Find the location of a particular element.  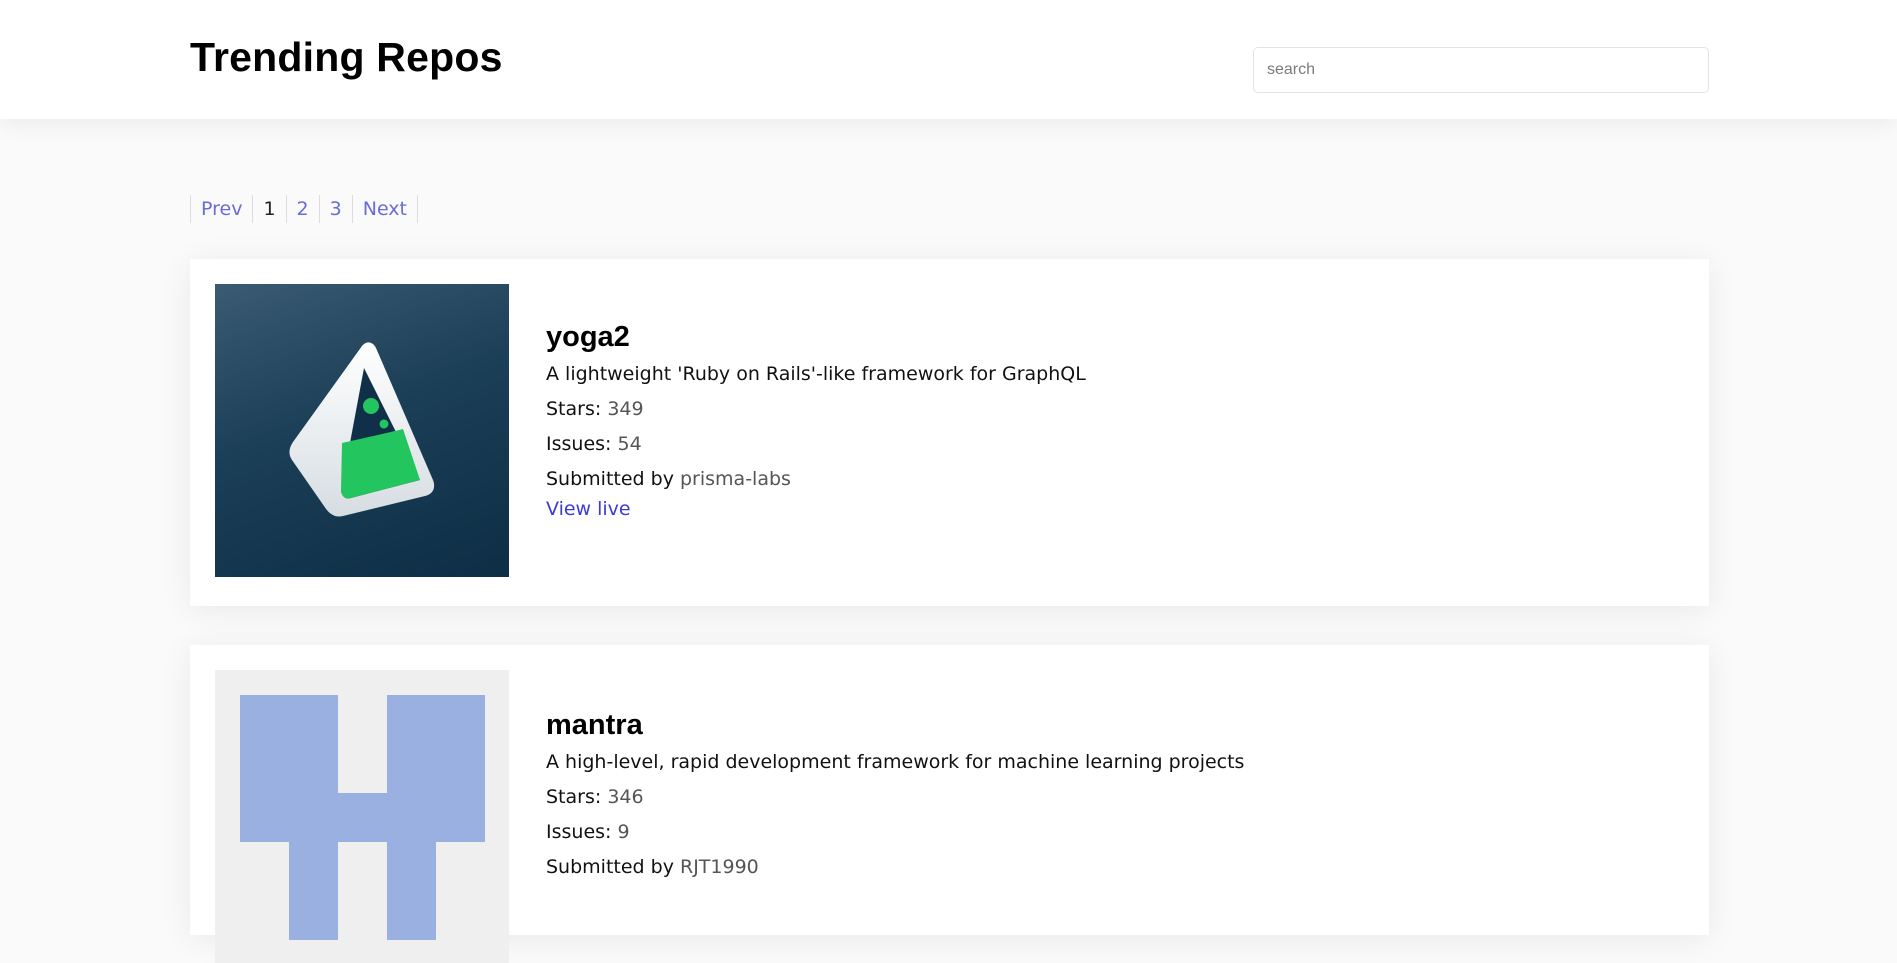

pagination-page-2: 2 is located at coordinates (303, 209).